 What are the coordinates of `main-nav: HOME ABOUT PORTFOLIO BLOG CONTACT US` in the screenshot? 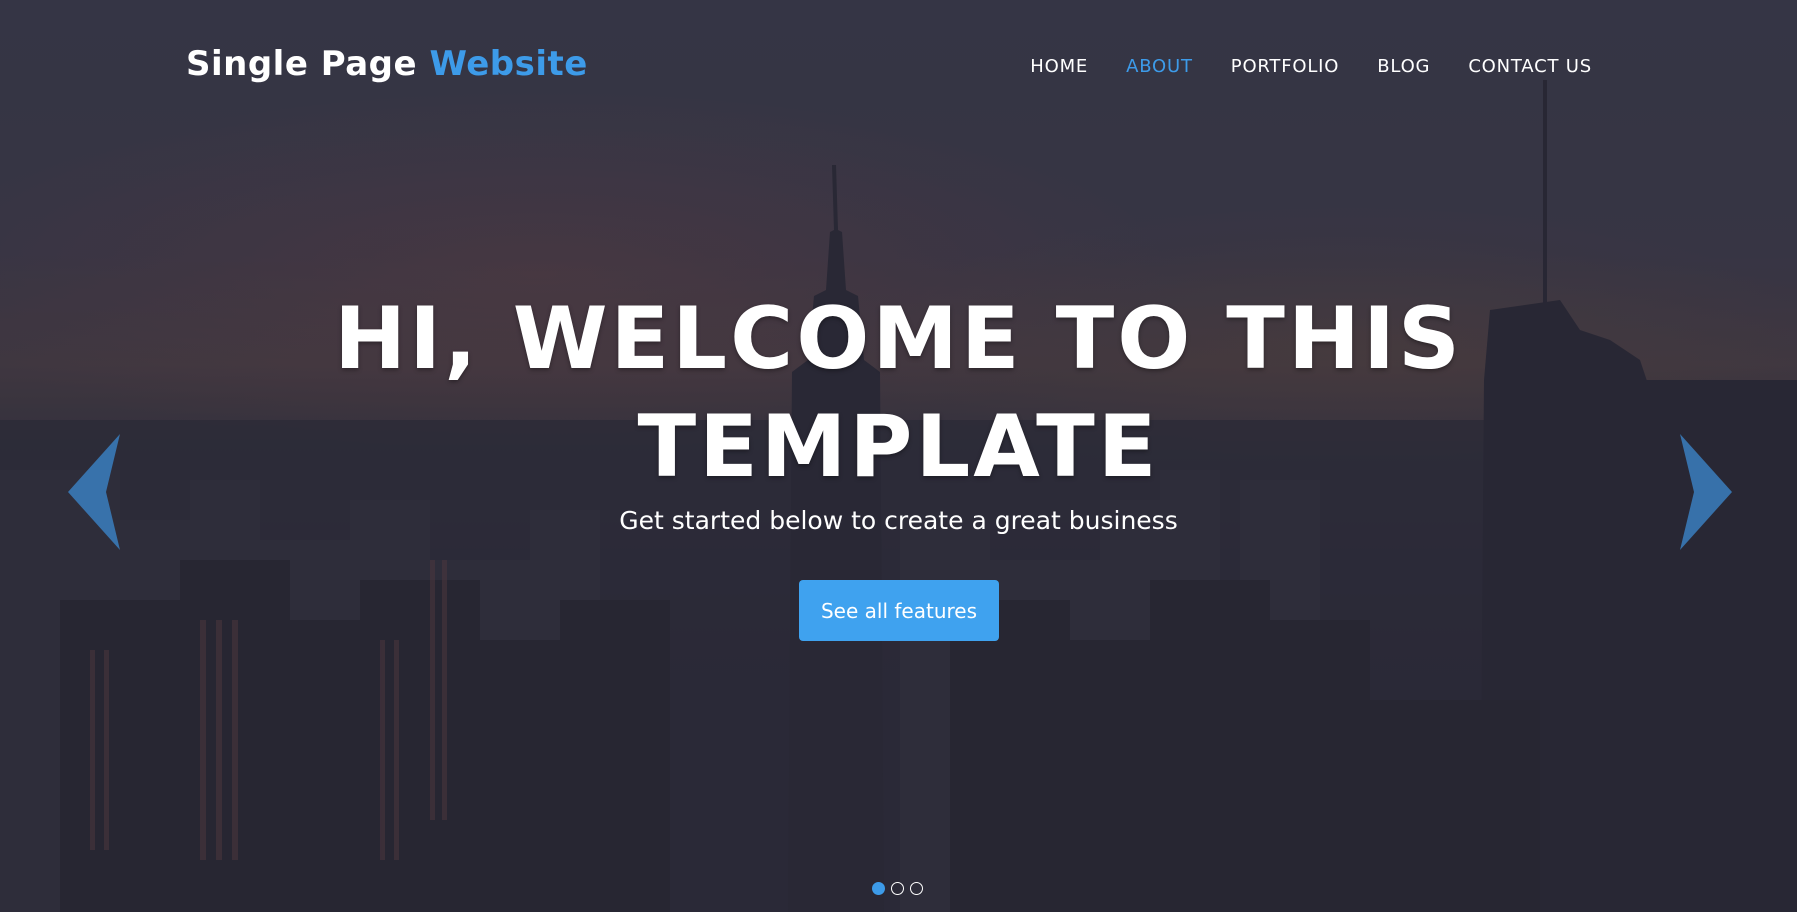 It's located at (1311, 66).